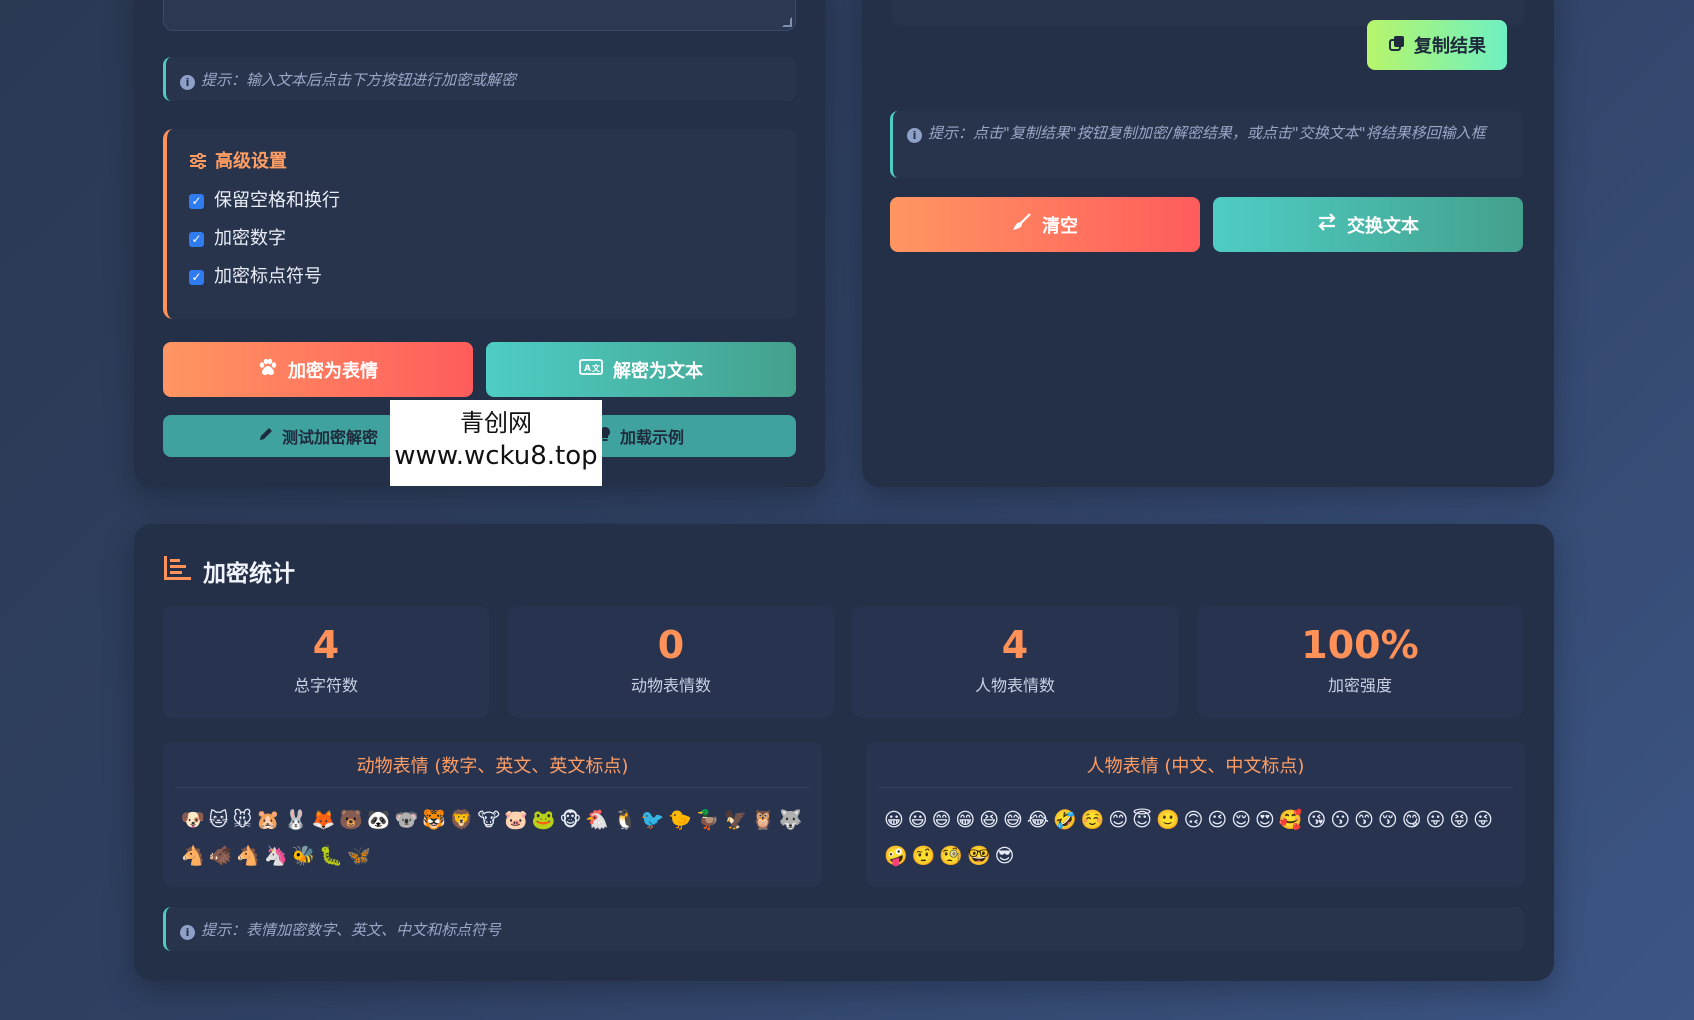 The width and height of the screenshot is (1694, 1020). I want to click on stat-label: 总字符数, so click(325, 685).